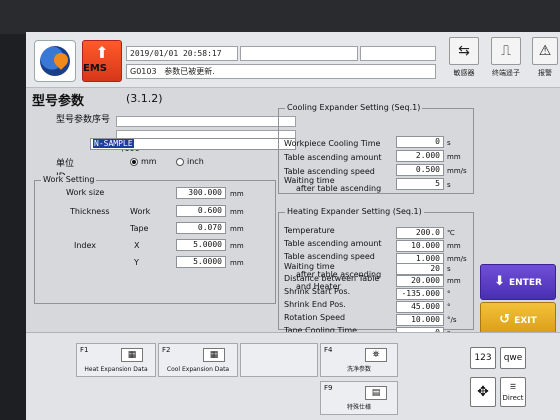 This screenshot has width=560, height=420. What do you see at coordinates (420, 184) in the screenshot?
I see `cooling-wait-field: 5` at bounding box center [420, 184].